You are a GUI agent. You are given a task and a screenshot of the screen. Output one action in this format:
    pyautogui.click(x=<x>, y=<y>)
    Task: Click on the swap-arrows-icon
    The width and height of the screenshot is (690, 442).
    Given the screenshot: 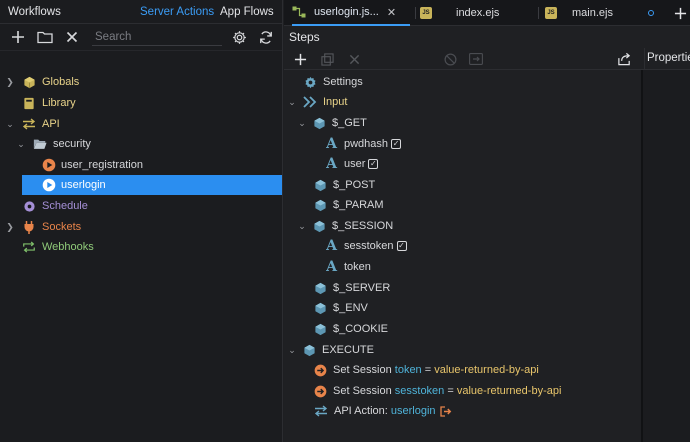 What is the action you would take?
    pyautogui.click(x=29, y=124)
    